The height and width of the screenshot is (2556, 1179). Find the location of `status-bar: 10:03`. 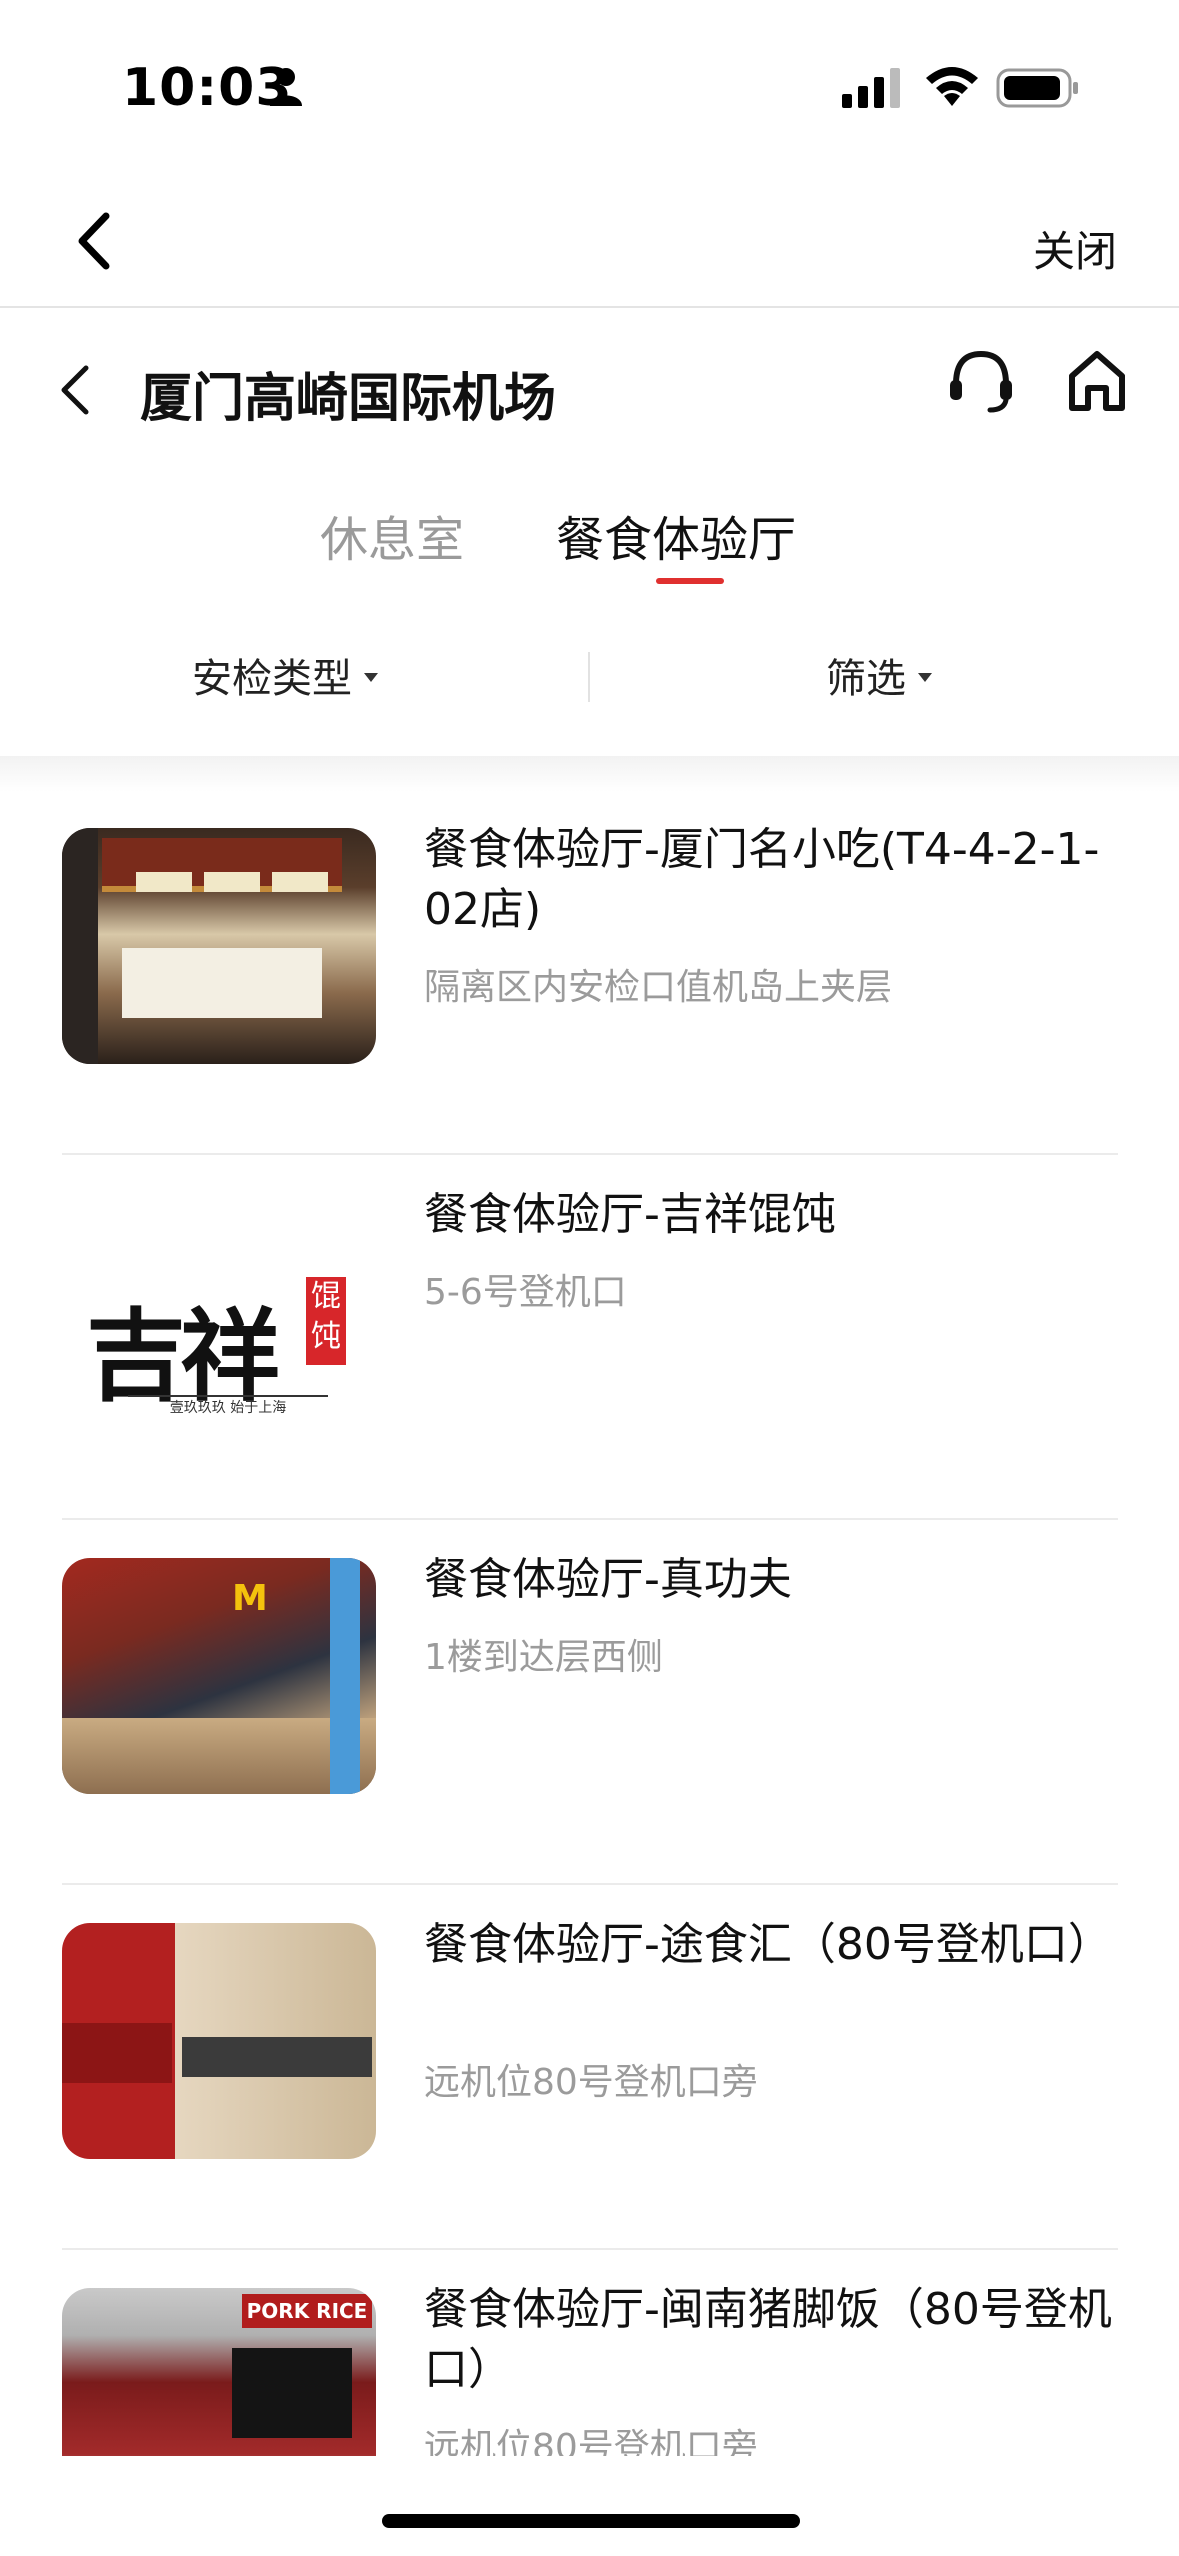

status-bar: 10:03 is located at coordinates (589, 85).